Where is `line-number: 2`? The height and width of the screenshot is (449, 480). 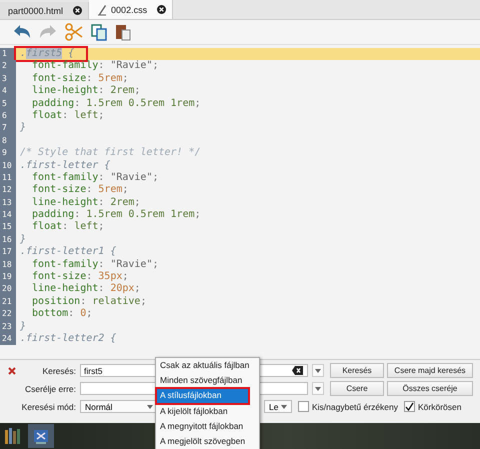
line-number: 2 is located at coordinates (8, 66).